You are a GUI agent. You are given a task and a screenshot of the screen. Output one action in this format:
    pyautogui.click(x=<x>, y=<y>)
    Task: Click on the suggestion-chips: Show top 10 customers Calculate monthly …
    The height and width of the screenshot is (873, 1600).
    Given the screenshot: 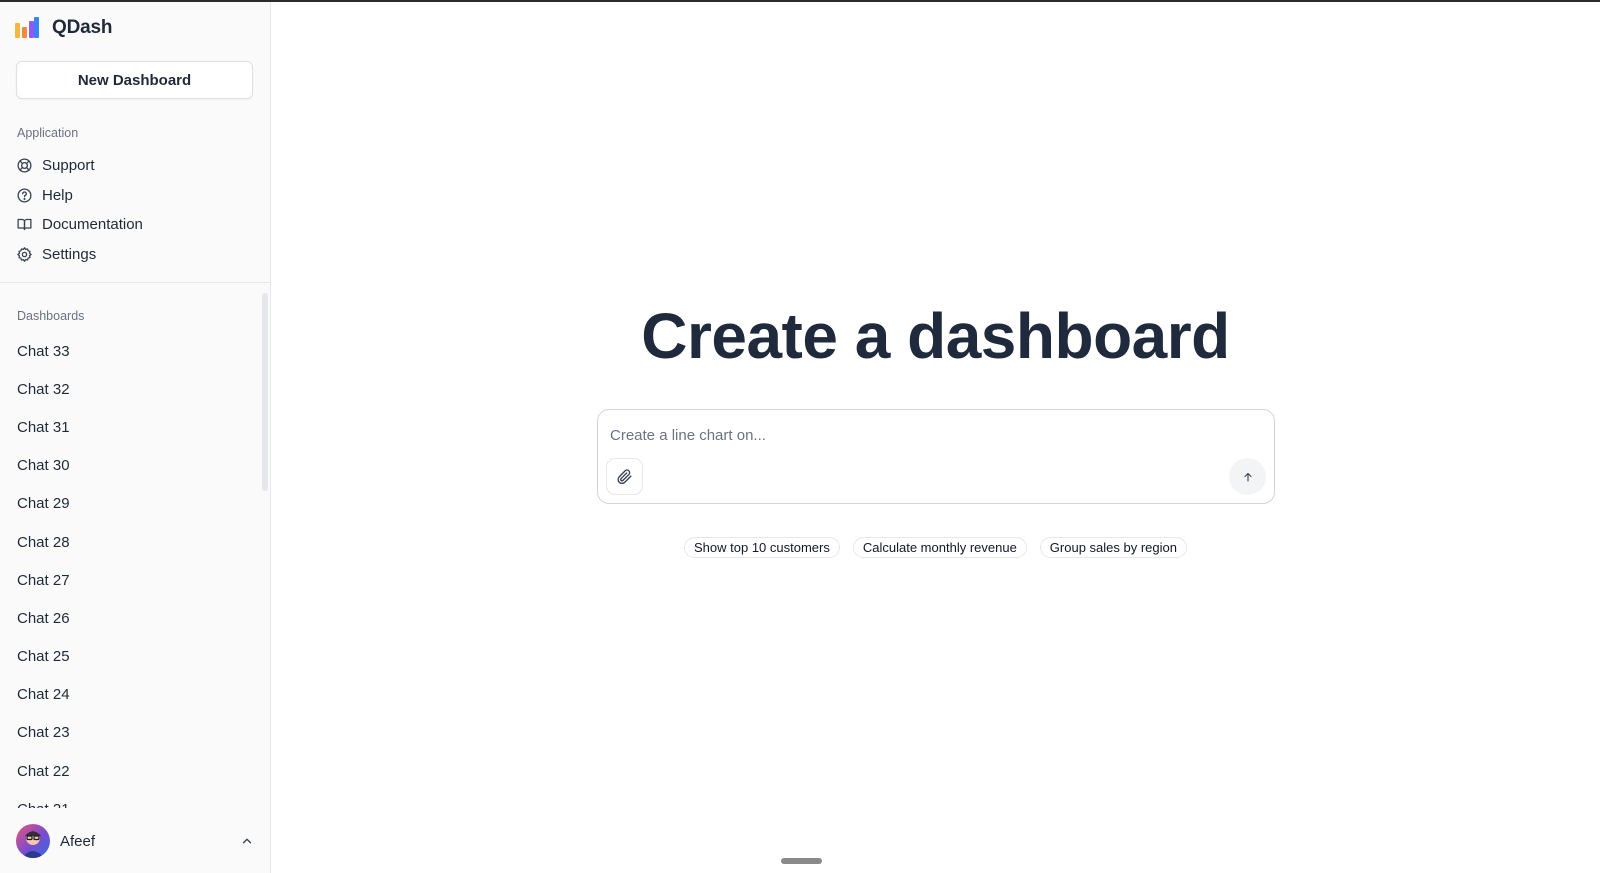 What is the action you would take?
    pyautogui.click(x=935, y=547)
    